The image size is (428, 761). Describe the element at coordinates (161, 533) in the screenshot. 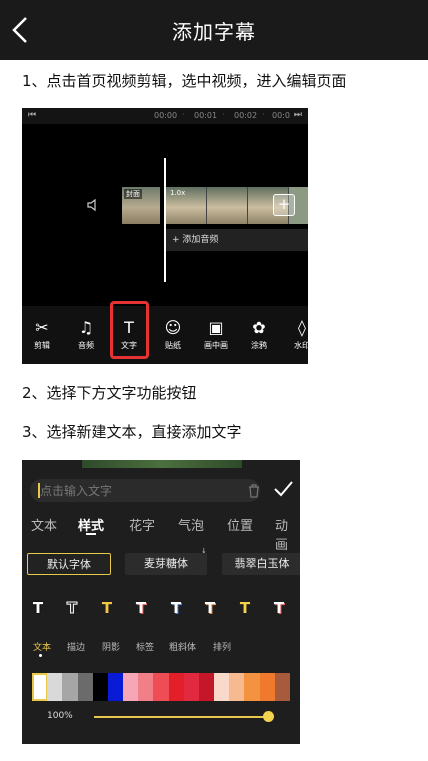

I see `text-panel-tabs: 文本 样式 花字 气泡 位置 动画` at that location.